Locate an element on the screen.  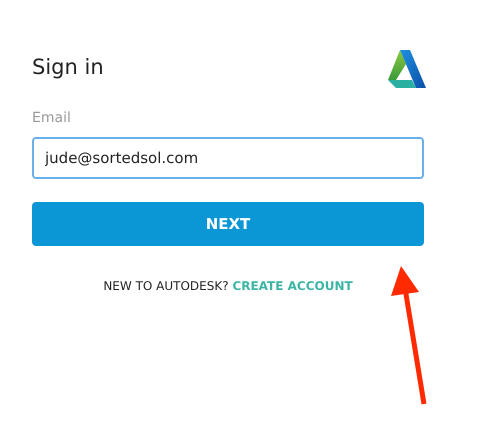
next-button: NEXT is located at coordinates (228, 224).